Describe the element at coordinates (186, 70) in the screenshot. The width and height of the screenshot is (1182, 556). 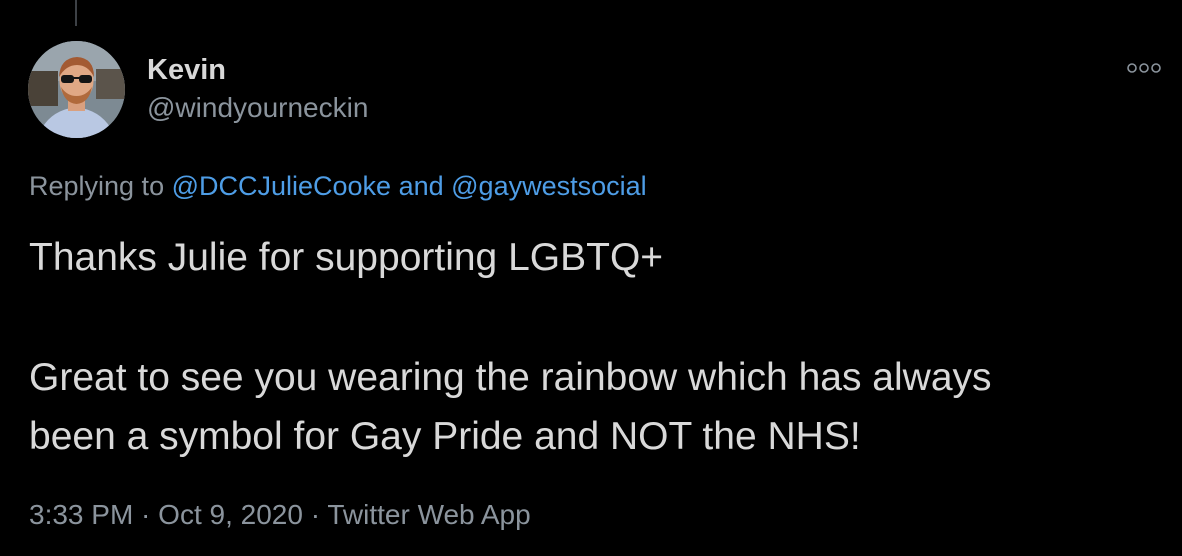
I see `author-name: Kevin` at that location.